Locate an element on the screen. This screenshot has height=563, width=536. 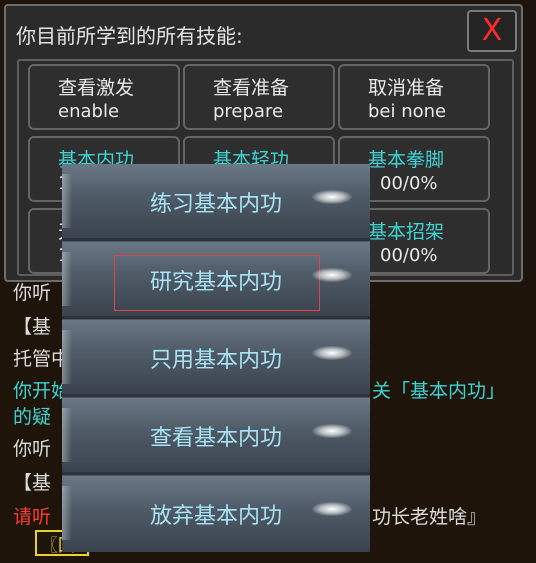
menu-item-abandon: 放弃基本内功 is located at coordinates (216, 514).